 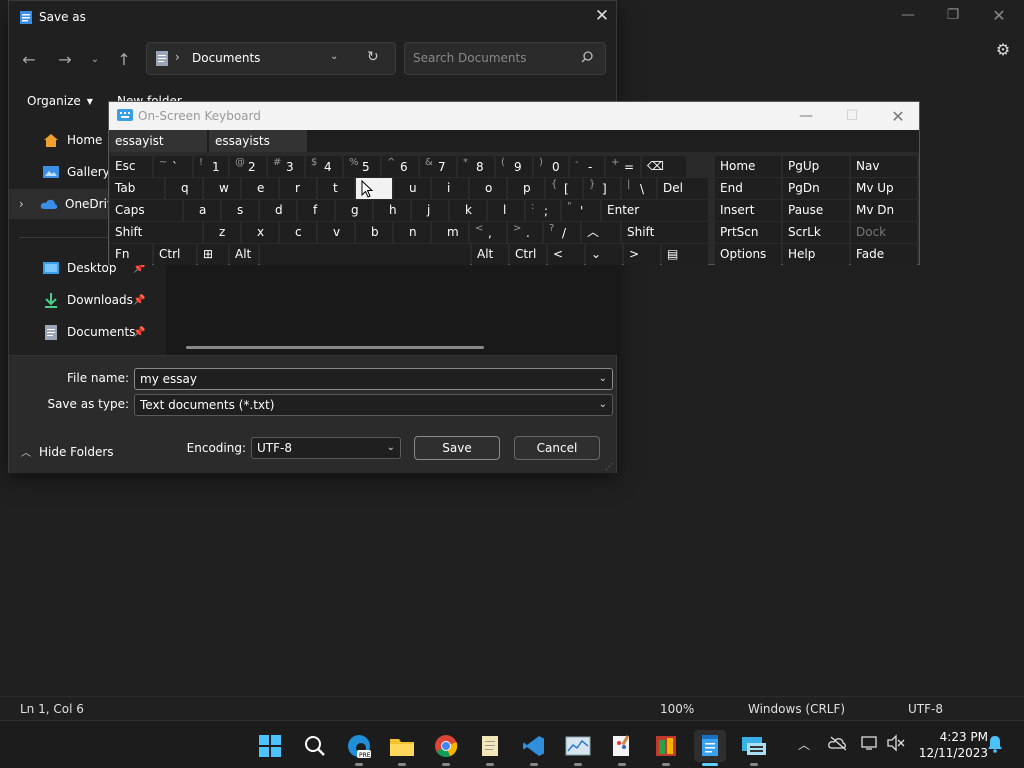 What do you see at coordinates (642, 254) in the screenshot?
I see `key-symbol: >` at bounding box center [642, 254].